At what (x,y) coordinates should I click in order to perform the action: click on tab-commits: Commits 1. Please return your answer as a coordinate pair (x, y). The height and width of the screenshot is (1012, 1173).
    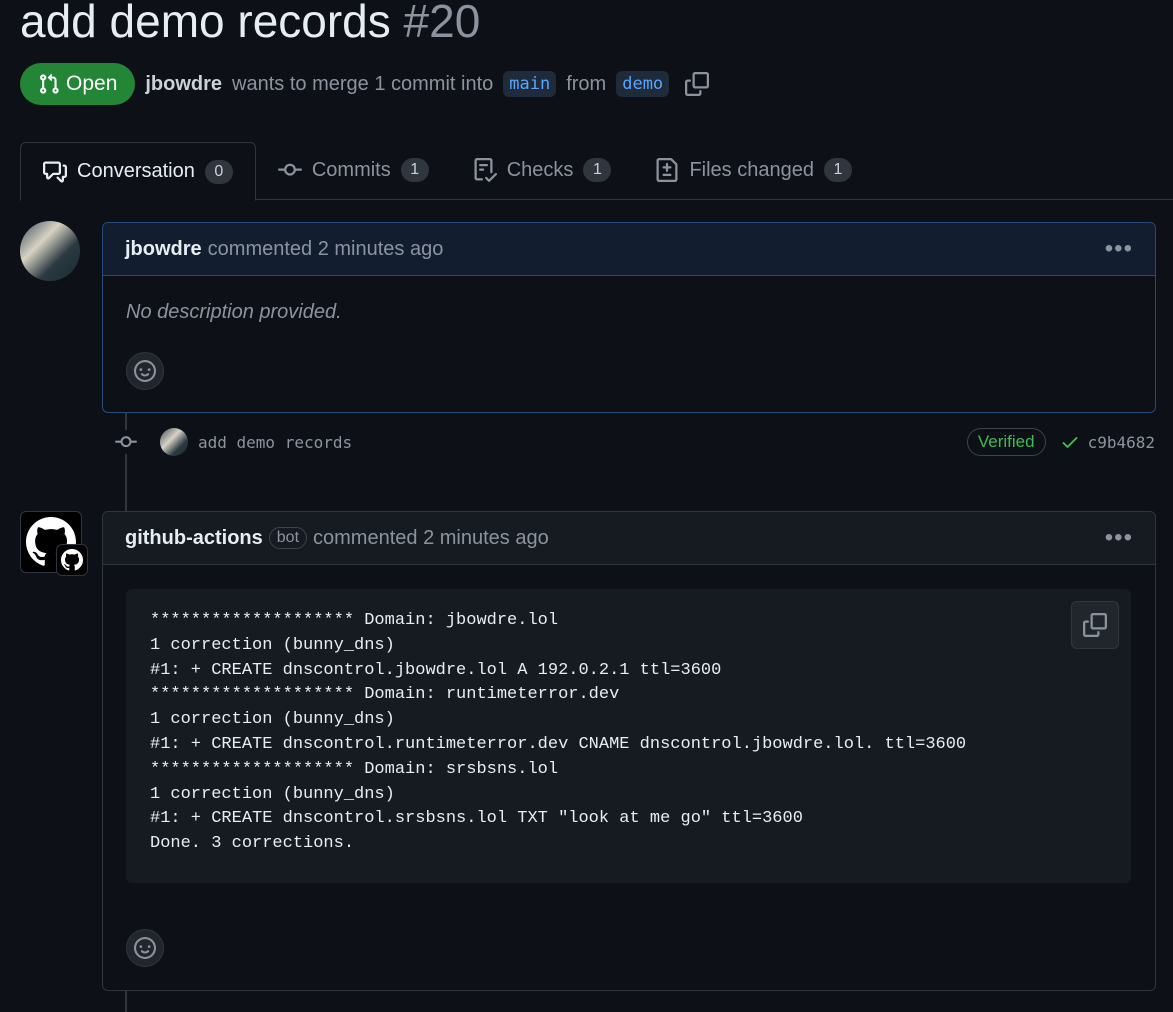
    Looking at the image, I should click on (353, 170).